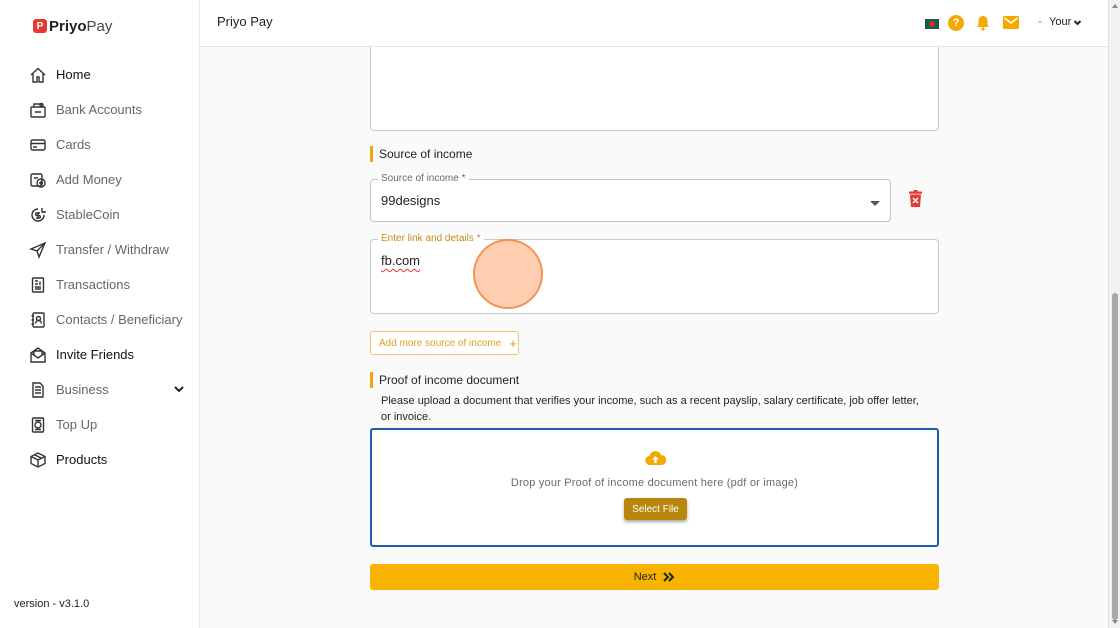 The height and width of the screenshot is (628, 1120). Describe the element at coordinates (1115, 622) in the screenshot. I see `scroll-down-icon` at that location.